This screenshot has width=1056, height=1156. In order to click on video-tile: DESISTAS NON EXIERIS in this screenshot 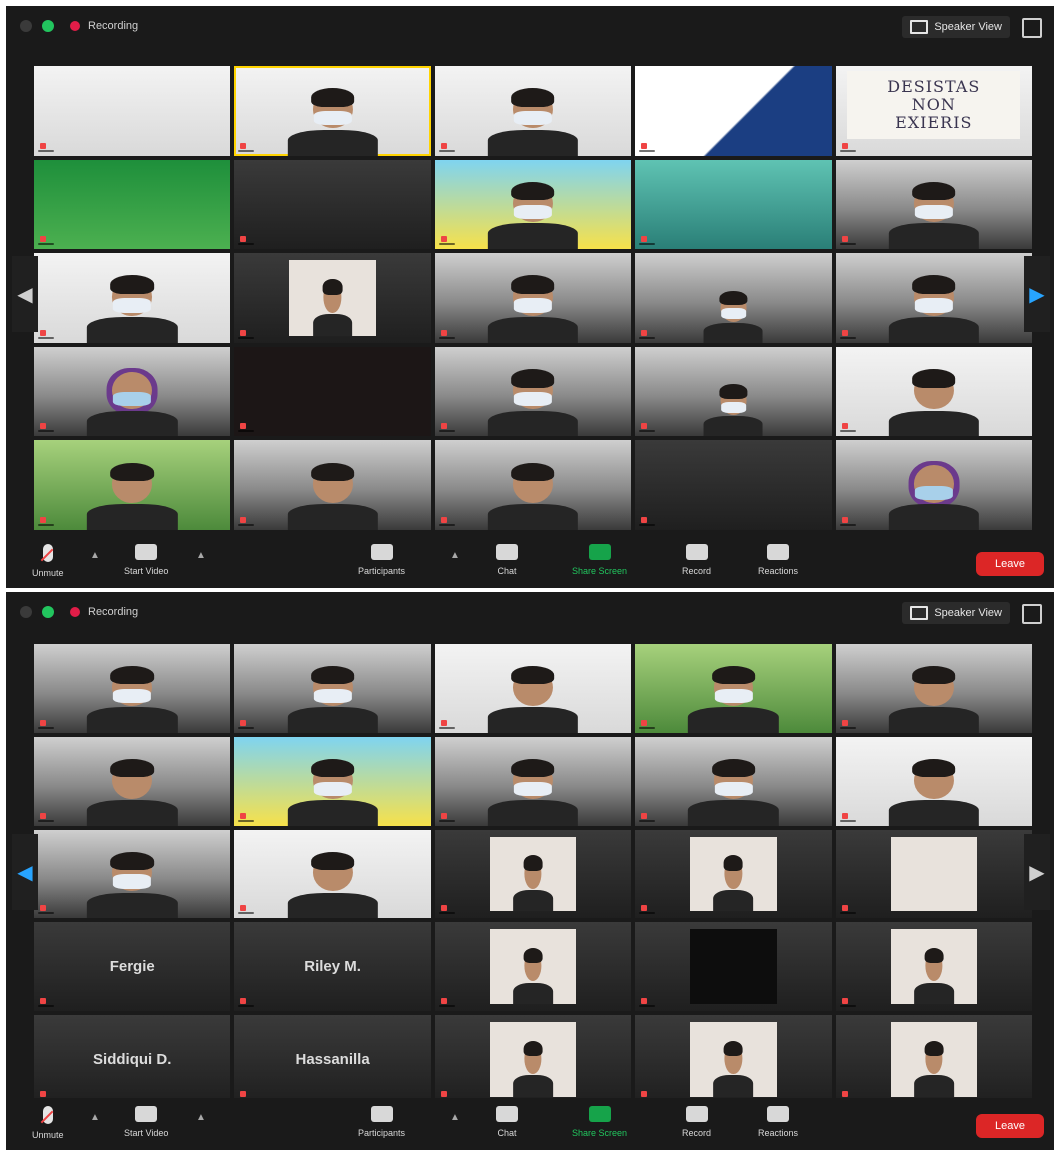, I will do `click(933, 111)`.